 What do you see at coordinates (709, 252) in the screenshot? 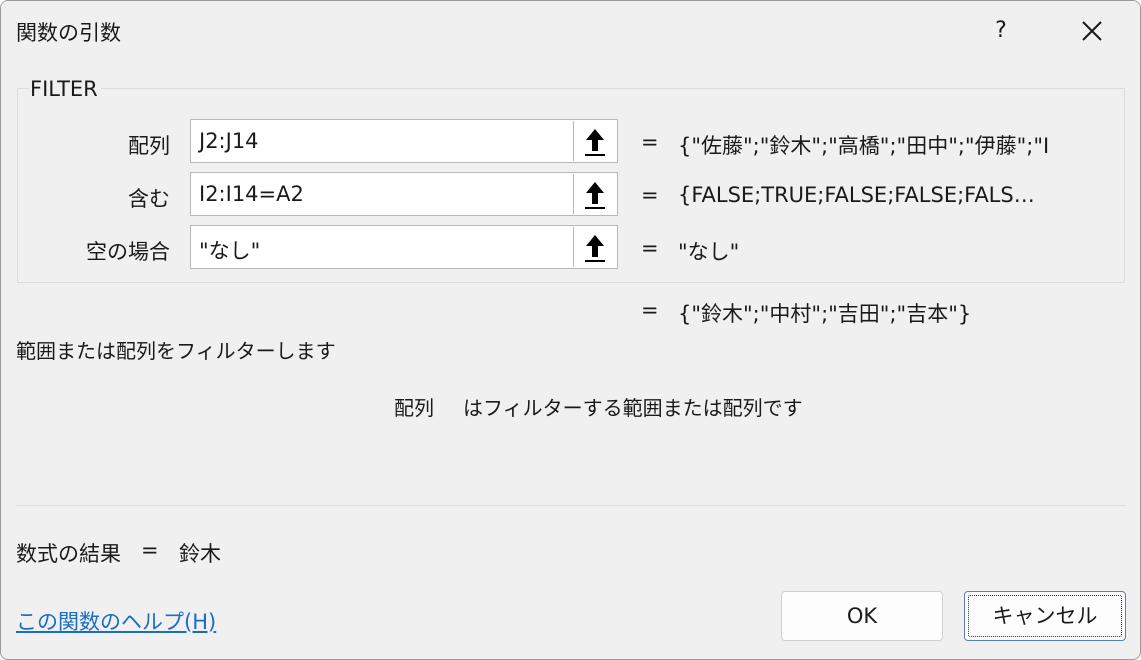
I see `arg-result-if-empty: "なし"` at bounding box center [709, 252].